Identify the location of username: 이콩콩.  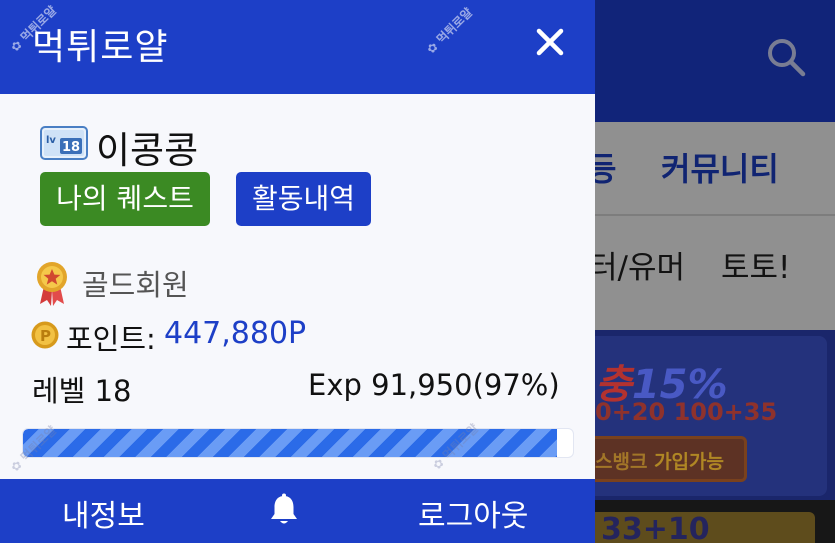
(147, 150).